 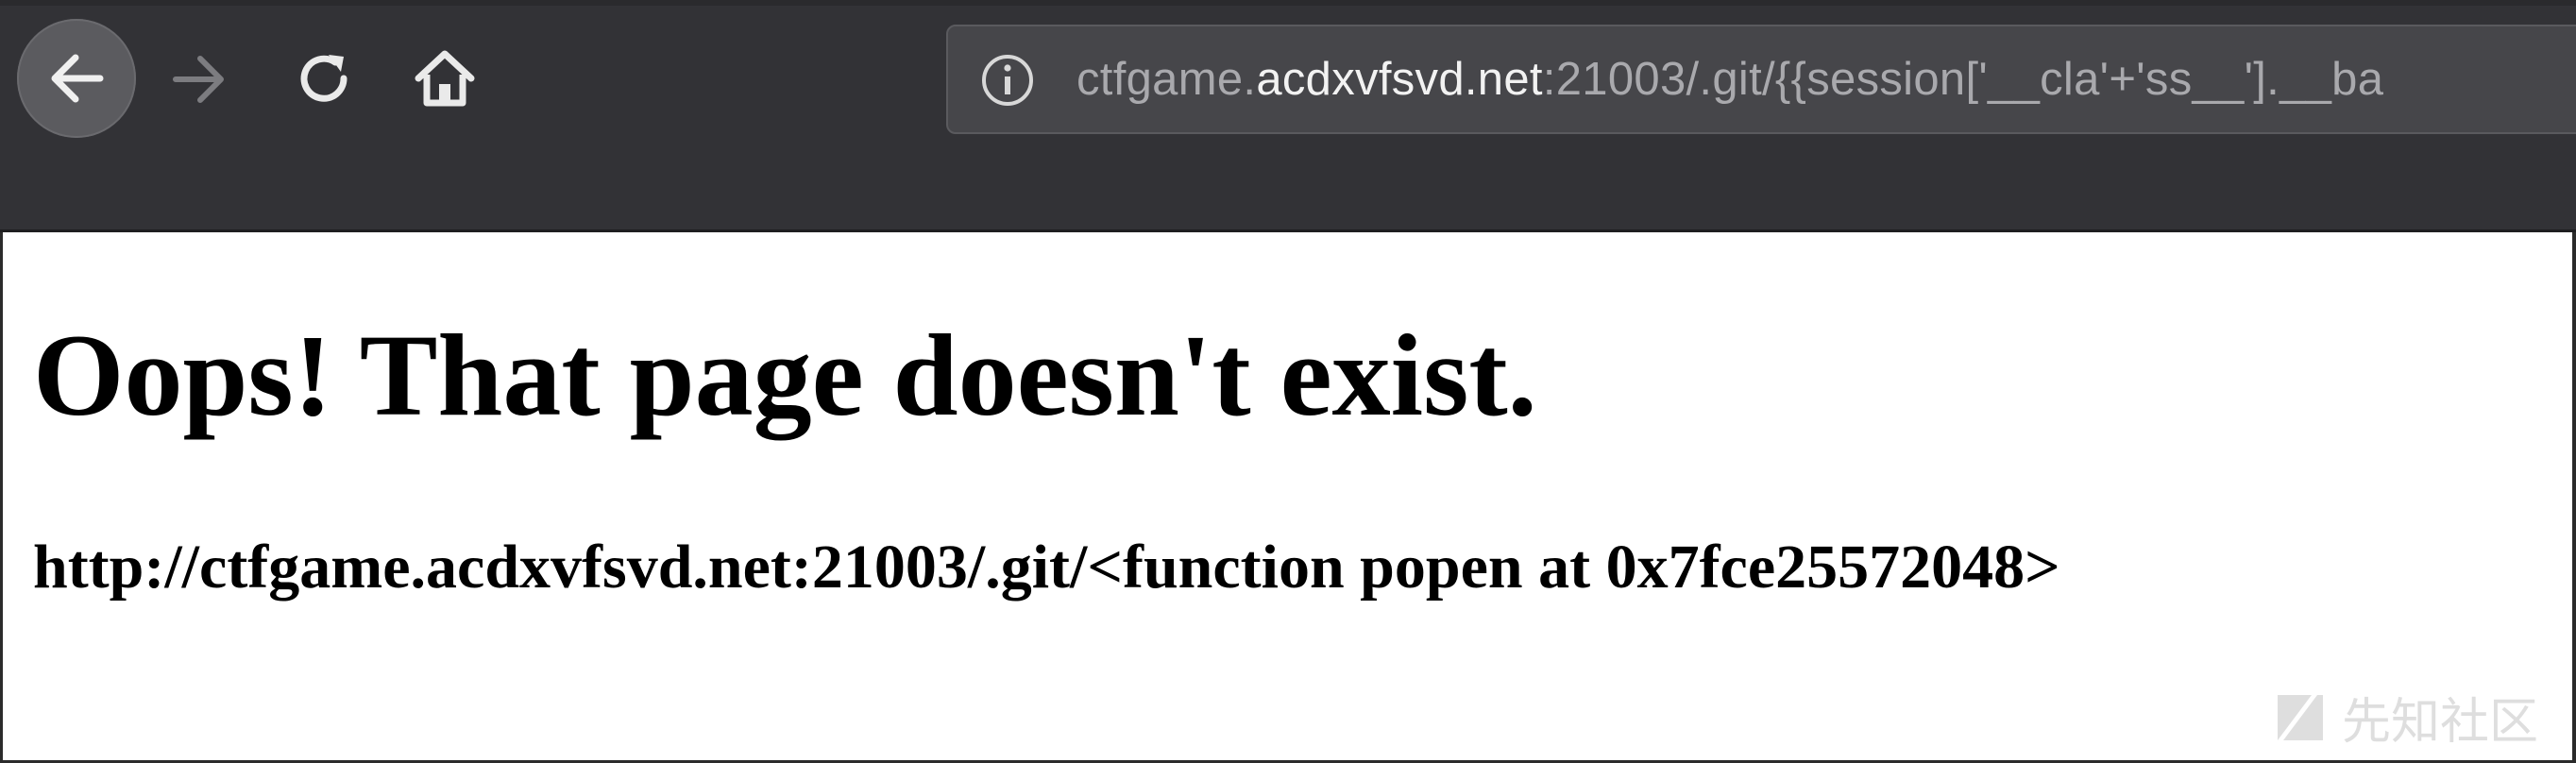 What do you see at coordinates (1288, 3) in the screenshot?
I see `toolbar-top-edge` at bounding box center [1288, 3].